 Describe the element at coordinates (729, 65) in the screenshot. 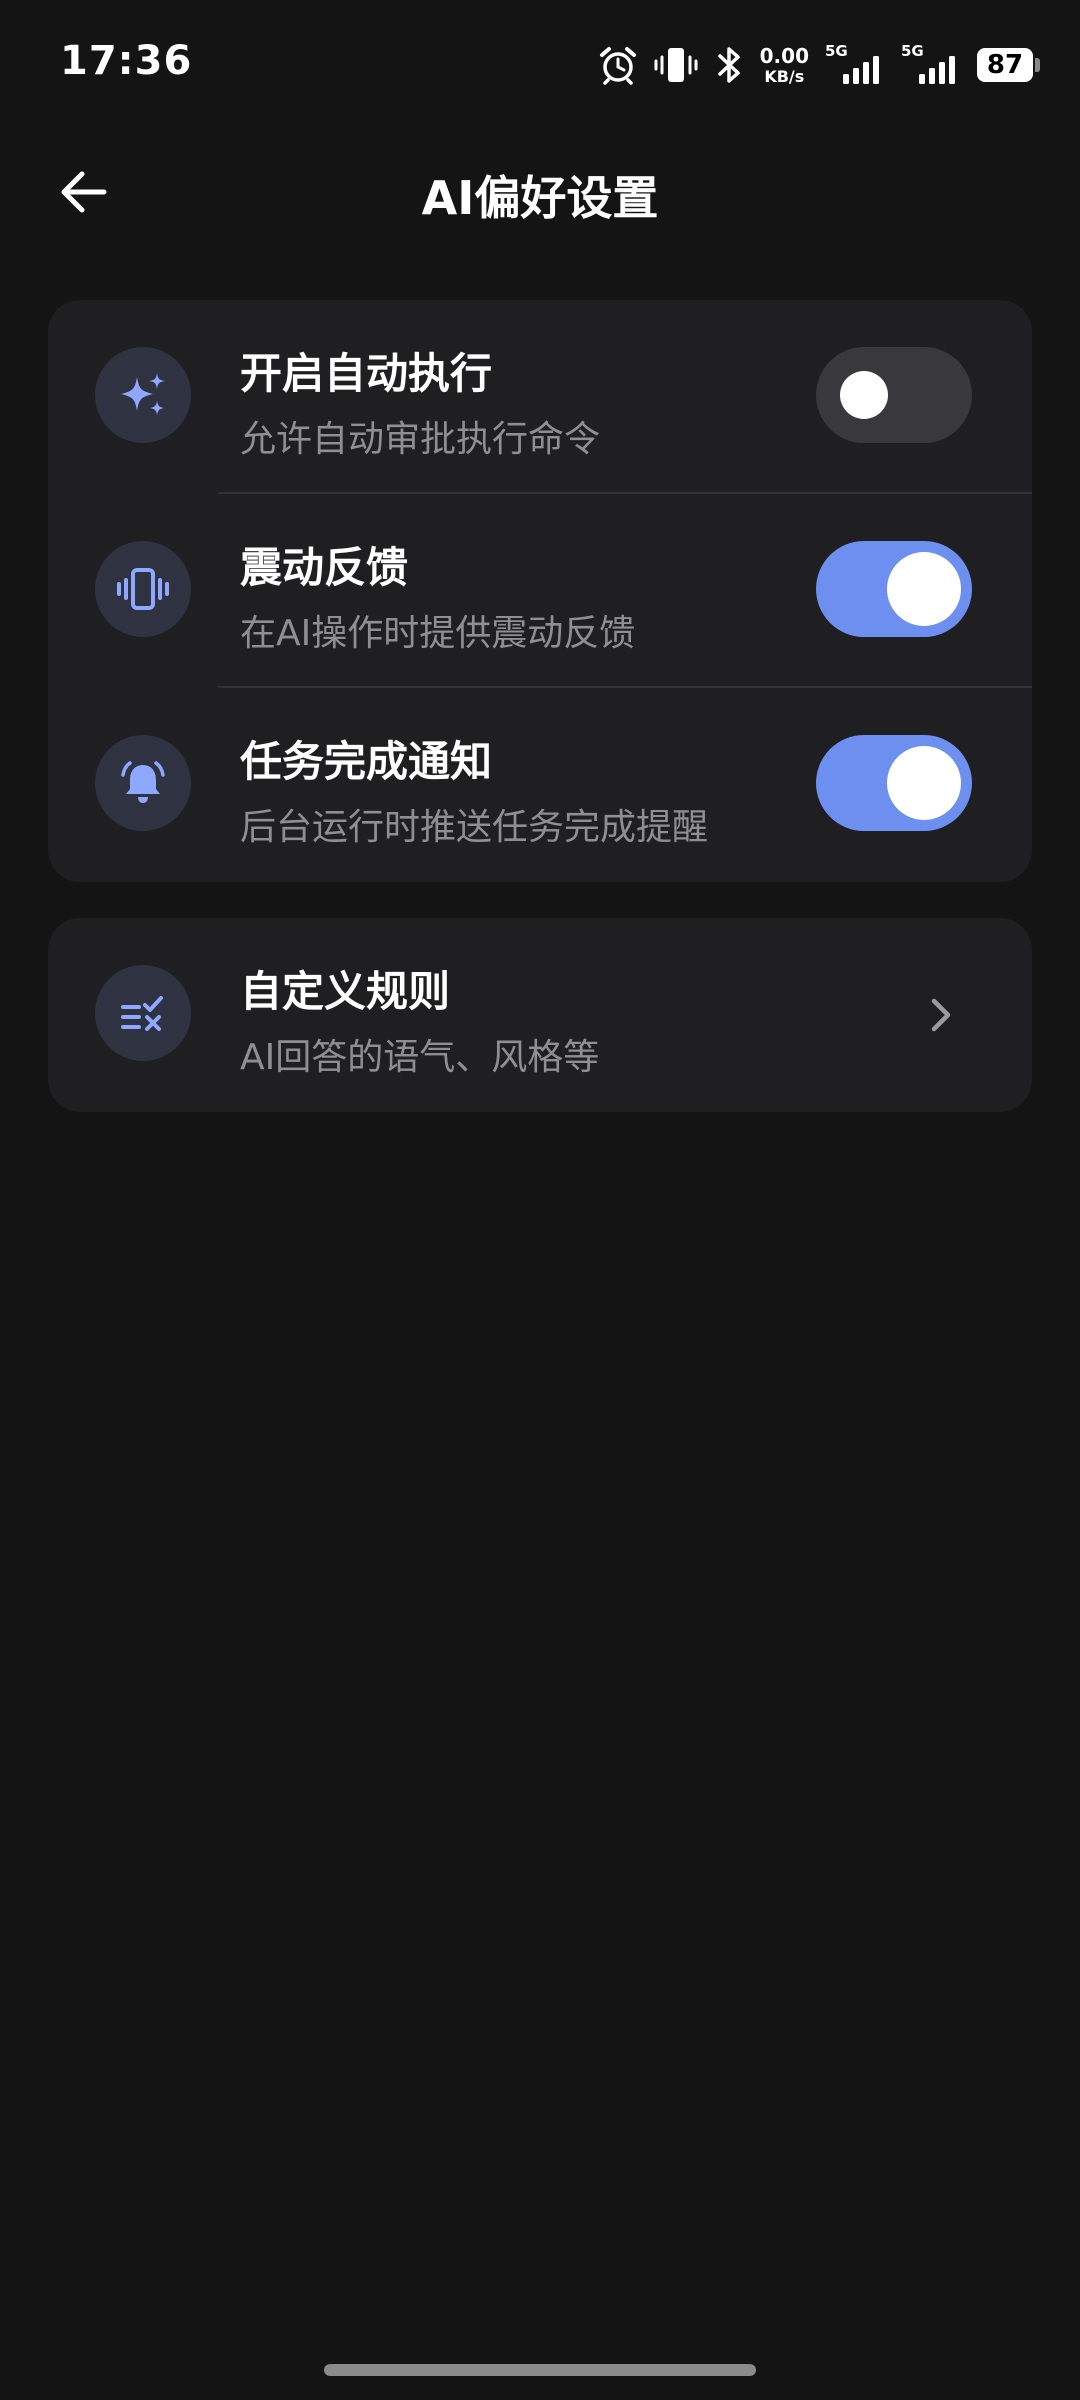

I see `bluetooth-icon` at that location.